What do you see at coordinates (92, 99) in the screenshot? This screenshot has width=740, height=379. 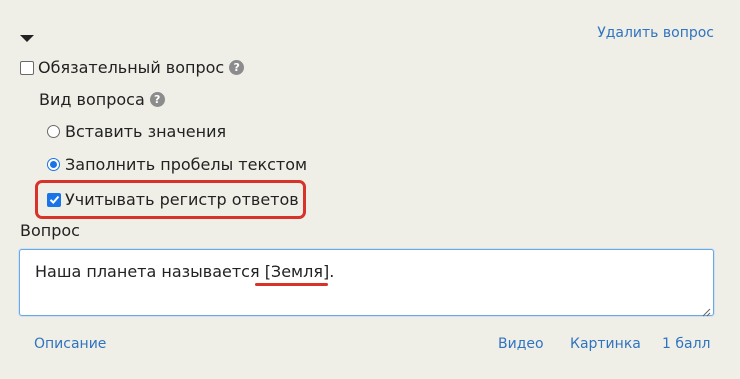 I see `question-type-label: Вид вопроса` at bounding box center [92, 99].